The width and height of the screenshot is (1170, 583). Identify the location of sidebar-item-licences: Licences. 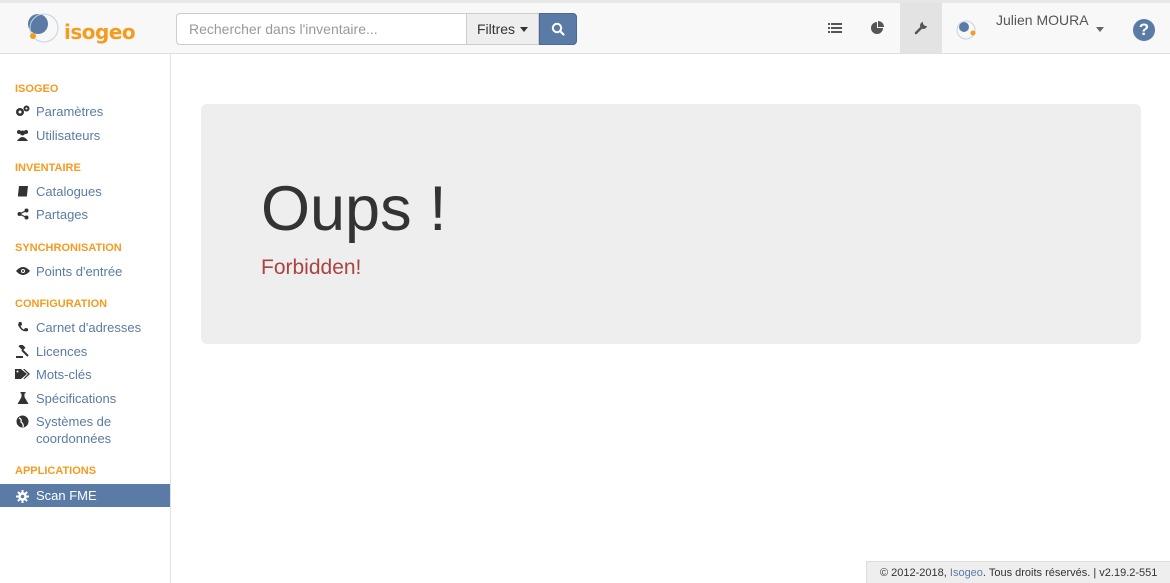
(85, 351).